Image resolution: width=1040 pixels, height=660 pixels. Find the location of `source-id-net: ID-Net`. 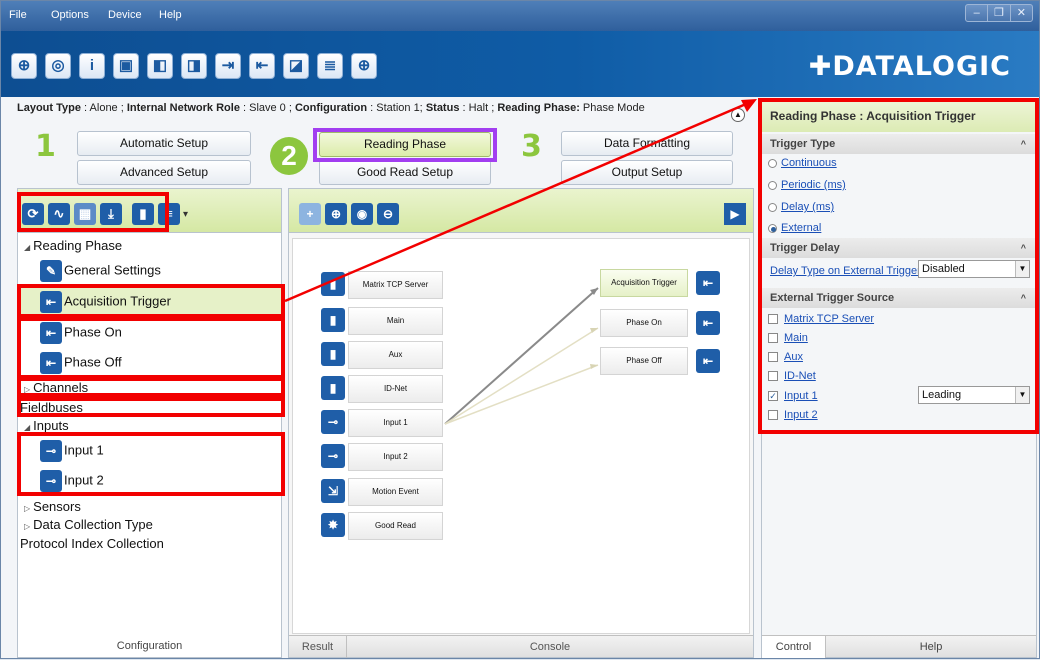

source-id-net: ID-Net is located at coordinates (792, 376).